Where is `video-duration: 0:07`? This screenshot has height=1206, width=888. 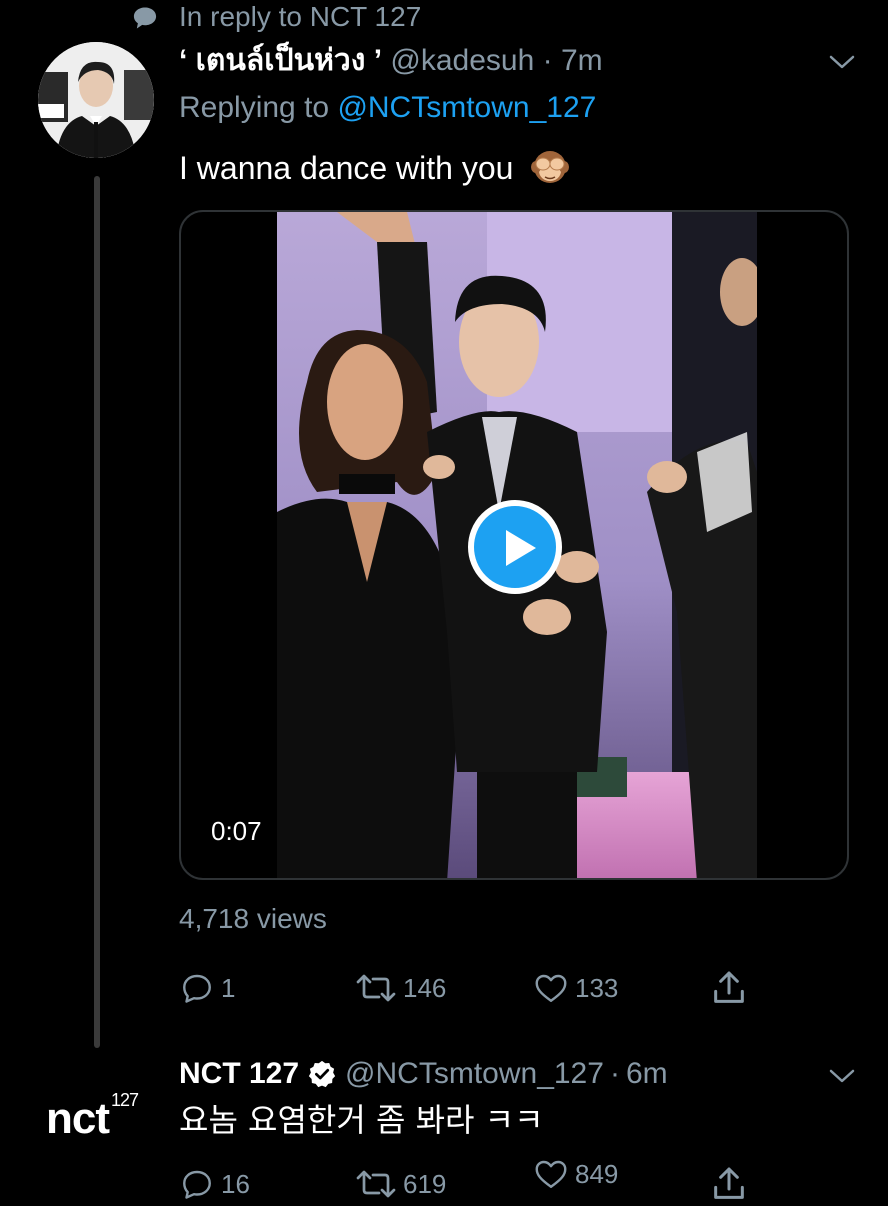
video-duration: 0:07 is located at coordinates (236, 831).